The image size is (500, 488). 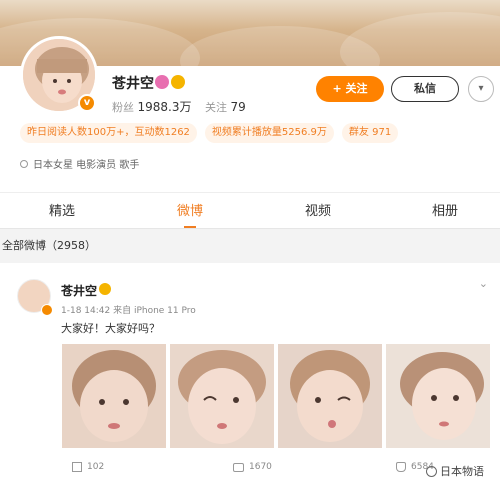 I want to click on tab-weibo: 微博, so click(x=190, y=211).